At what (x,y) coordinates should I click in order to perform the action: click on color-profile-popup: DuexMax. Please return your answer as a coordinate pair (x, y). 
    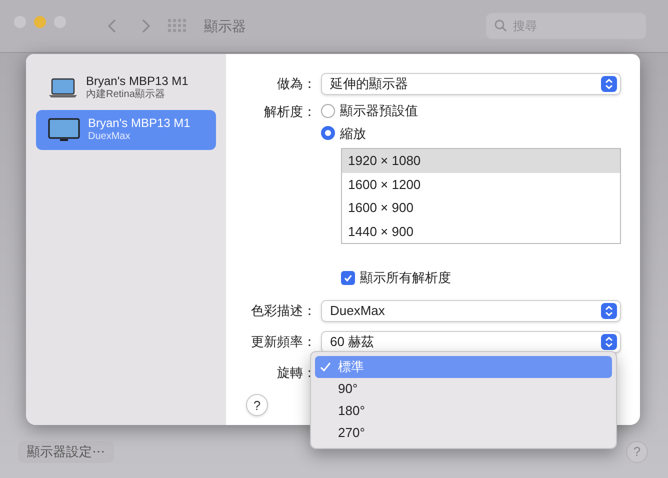
    Looking at the image, I should click on (471, 311).